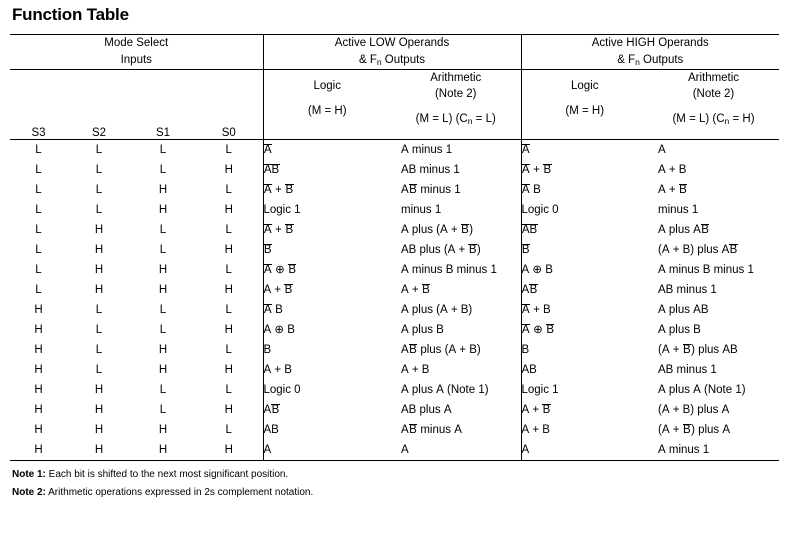  What do you see at coordinates (326, 149) in the screenshot?
I see `cell-logic-active-low: A` at bounding box center [326, 149].